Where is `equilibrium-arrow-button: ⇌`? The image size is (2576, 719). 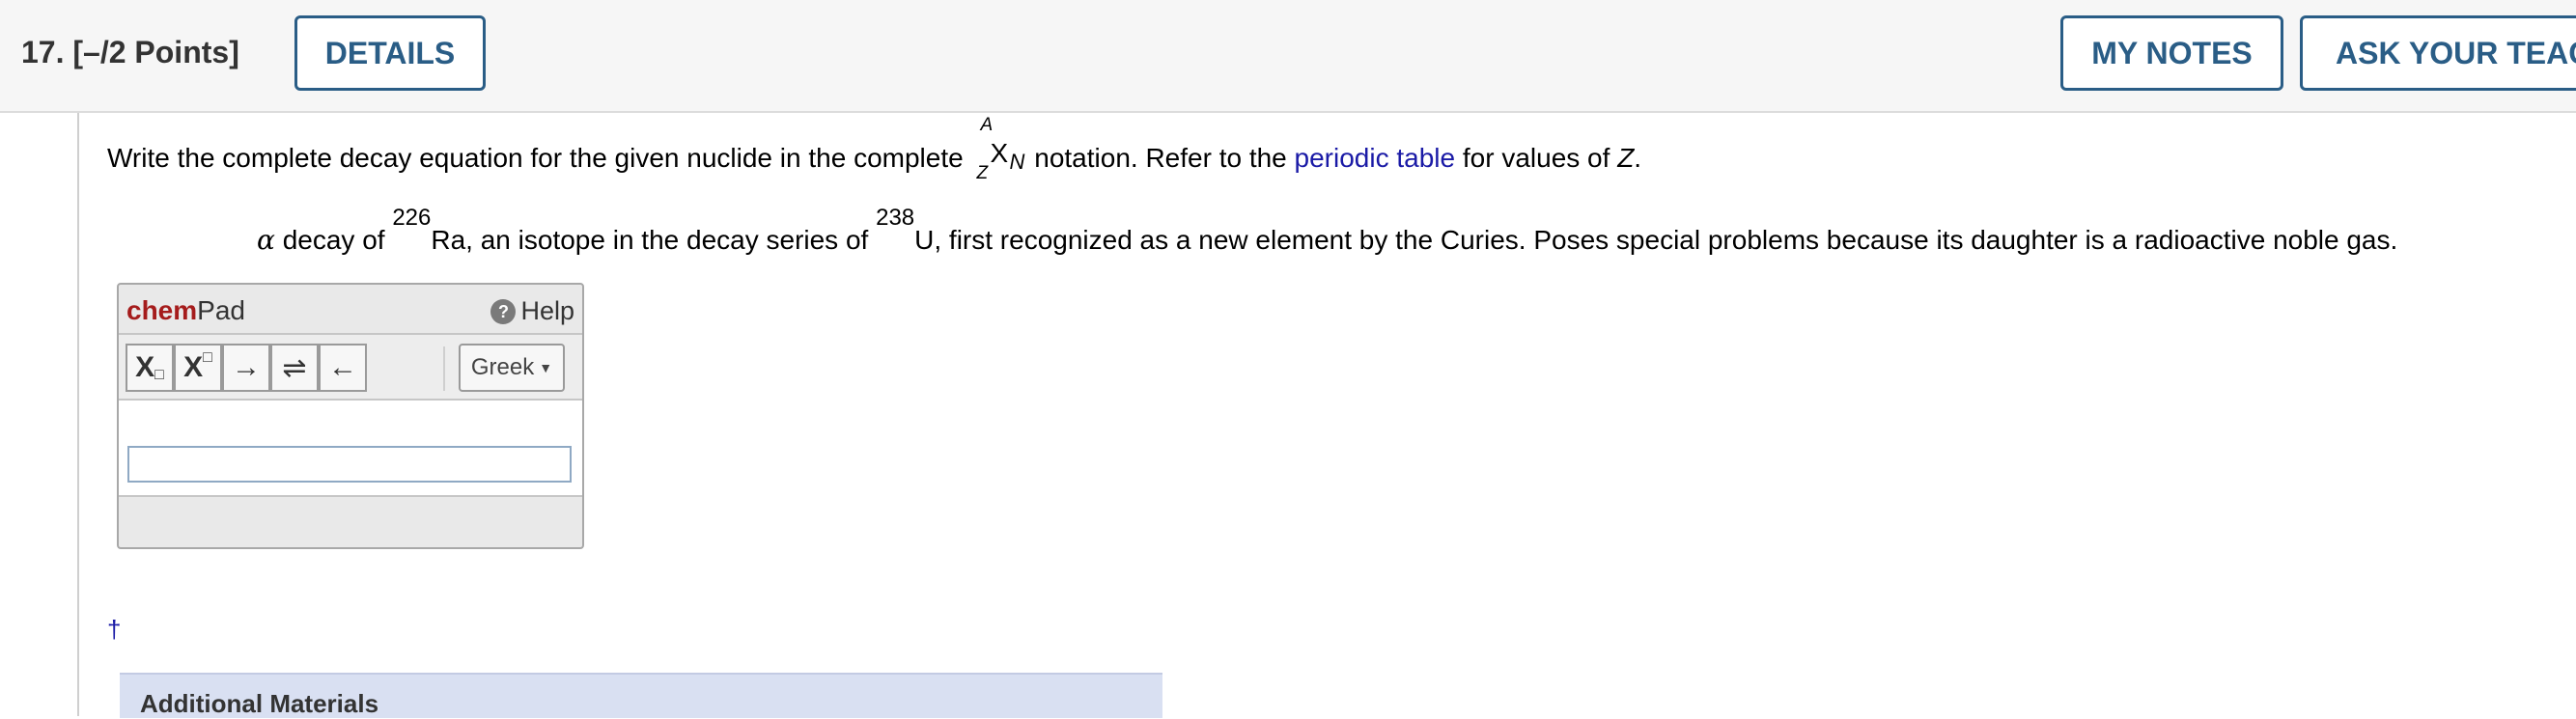 equilibrium-arrow-button: ⇌ is located at coordinates (295, 368).